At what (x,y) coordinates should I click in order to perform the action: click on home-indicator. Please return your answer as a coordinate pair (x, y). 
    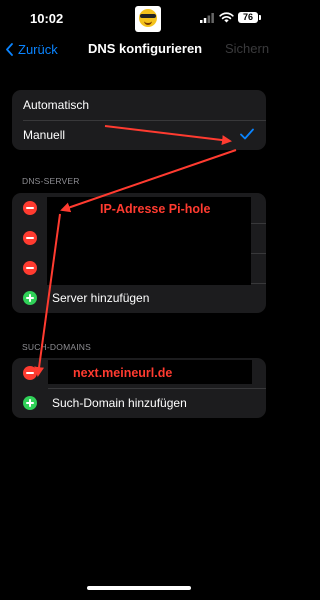
    Looking at the image, I should click on (139, 588).